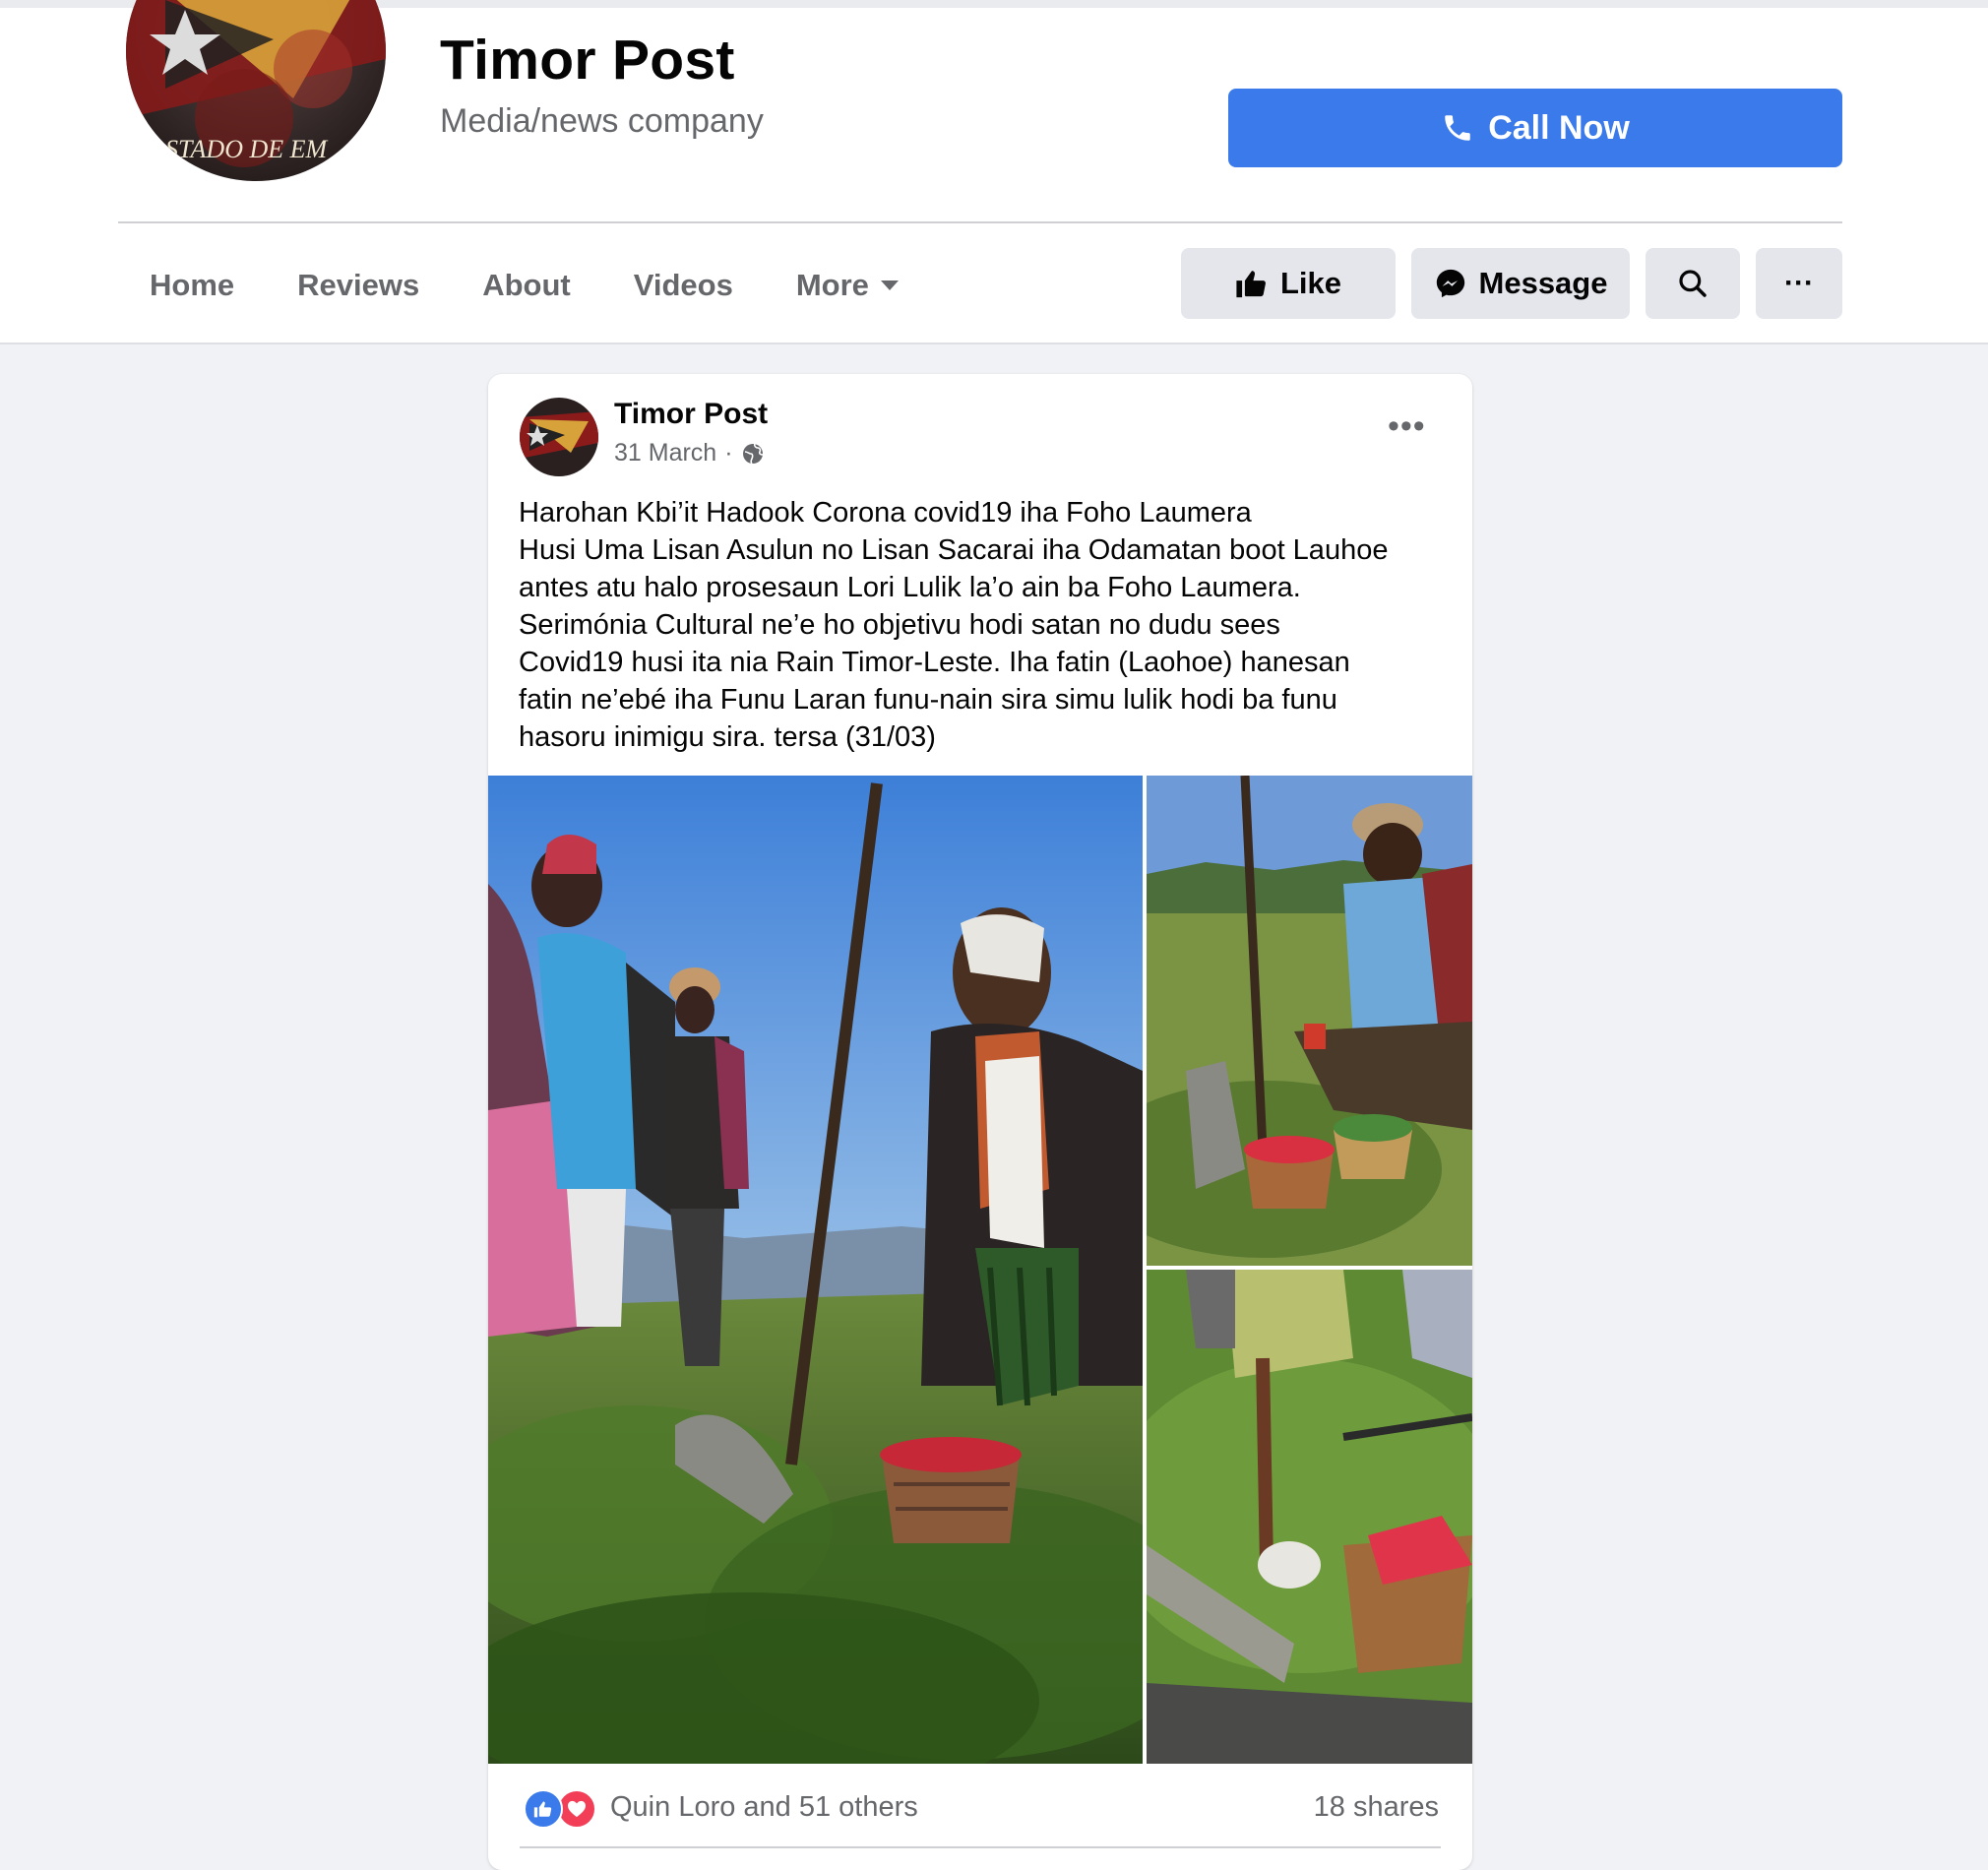 The height and width of the screenshot is (1870, 1988). What do you see at coordinates (1450, 283) in the screenshot?
I see `messenger-icon` at bounding box center [1450, 283].